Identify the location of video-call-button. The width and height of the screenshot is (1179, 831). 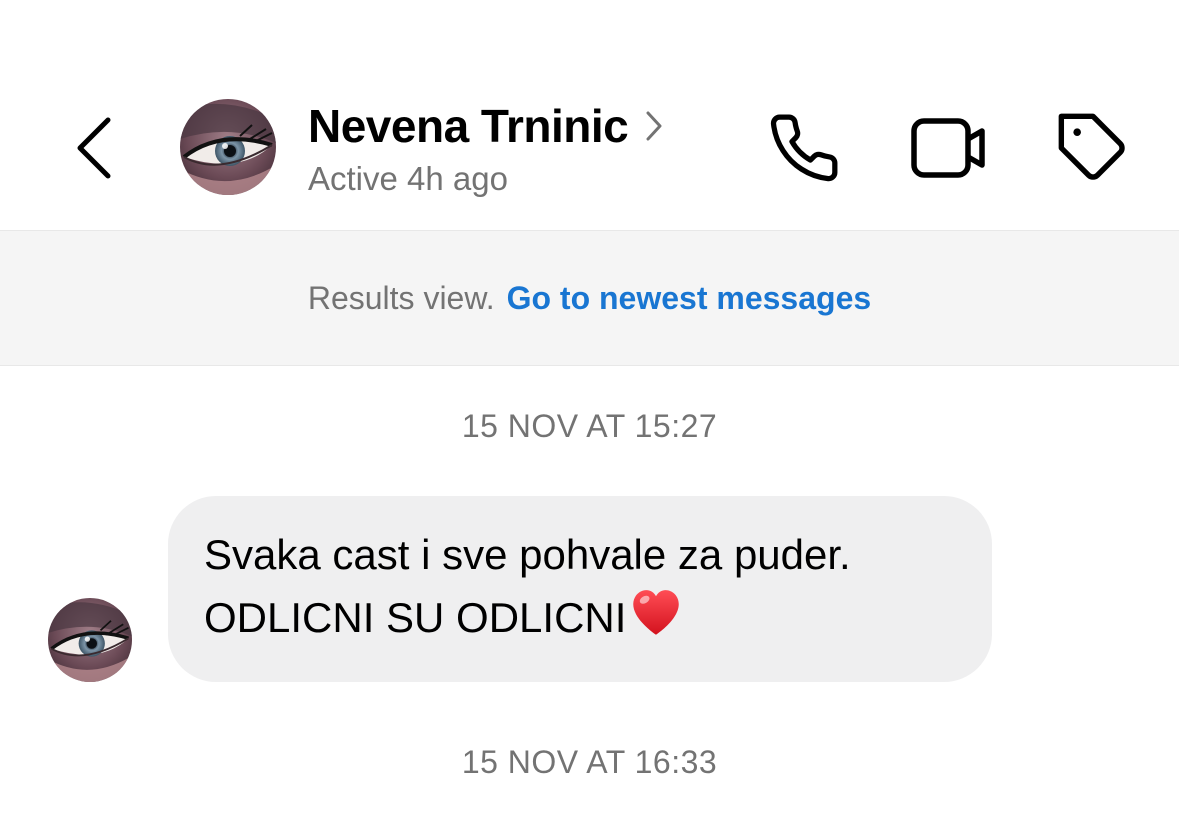
(948, 148).